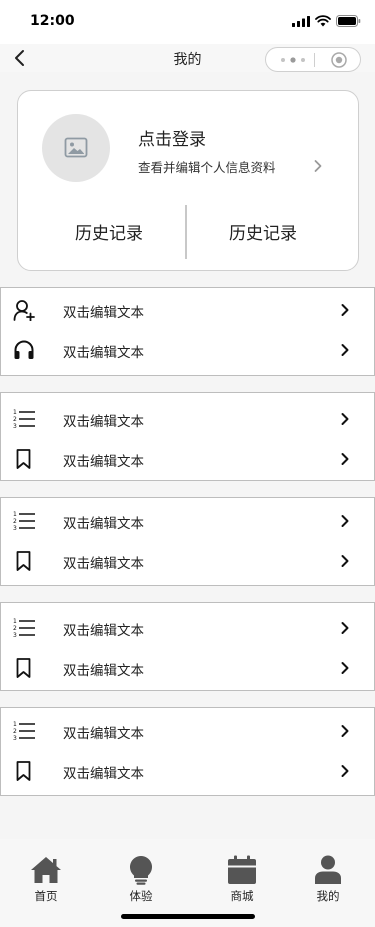 The height and width of the screenshot is (927, 375). I want to click on tab-label: 我的, so click(328, 896).